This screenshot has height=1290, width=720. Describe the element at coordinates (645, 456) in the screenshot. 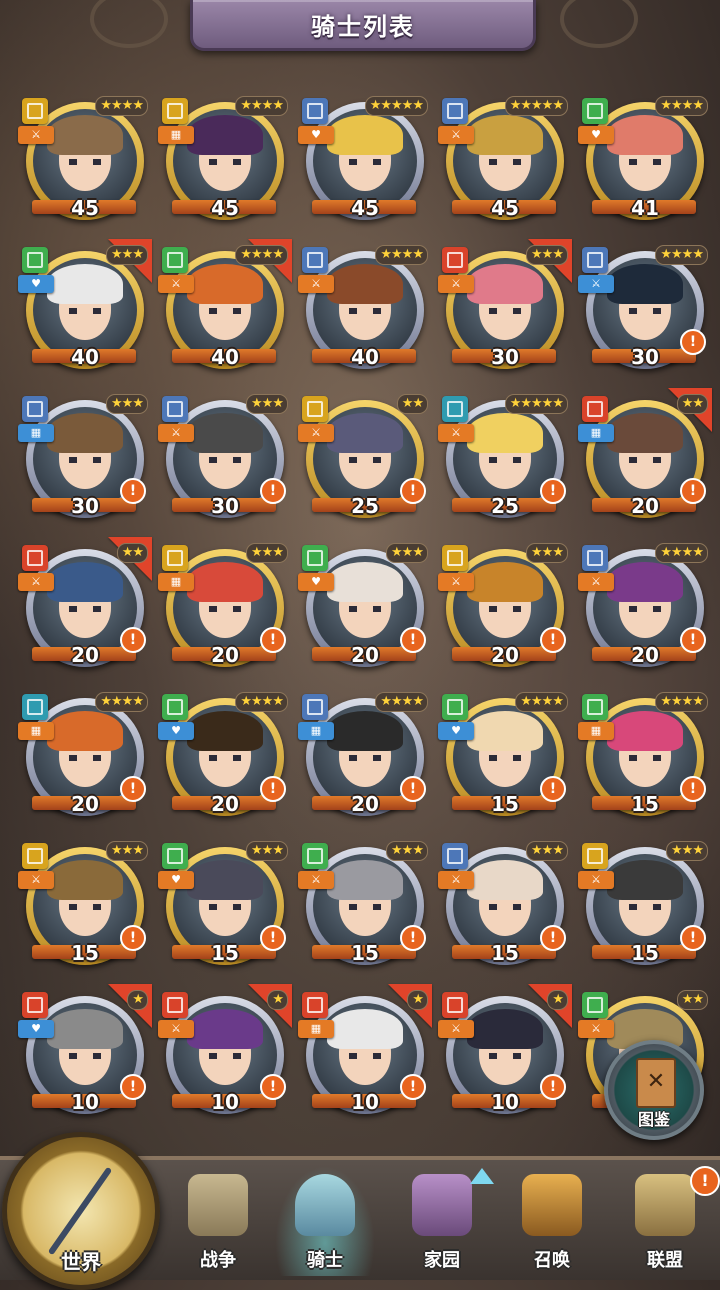

I see `knight-card: ★★ ▦ 20!` at that location.